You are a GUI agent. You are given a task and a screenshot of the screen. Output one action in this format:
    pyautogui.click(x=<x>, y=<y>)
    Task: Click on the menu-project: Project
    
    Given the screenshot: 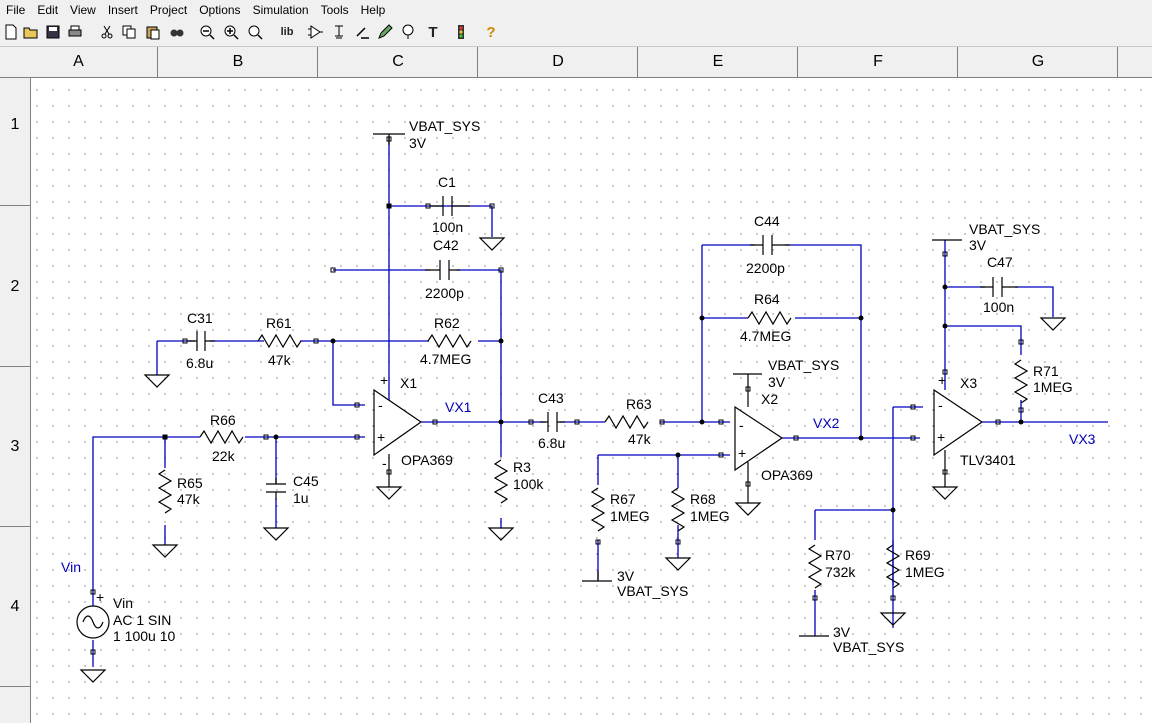 What is the action you would take?
    pyautogui.click(x=168, y=9)
    